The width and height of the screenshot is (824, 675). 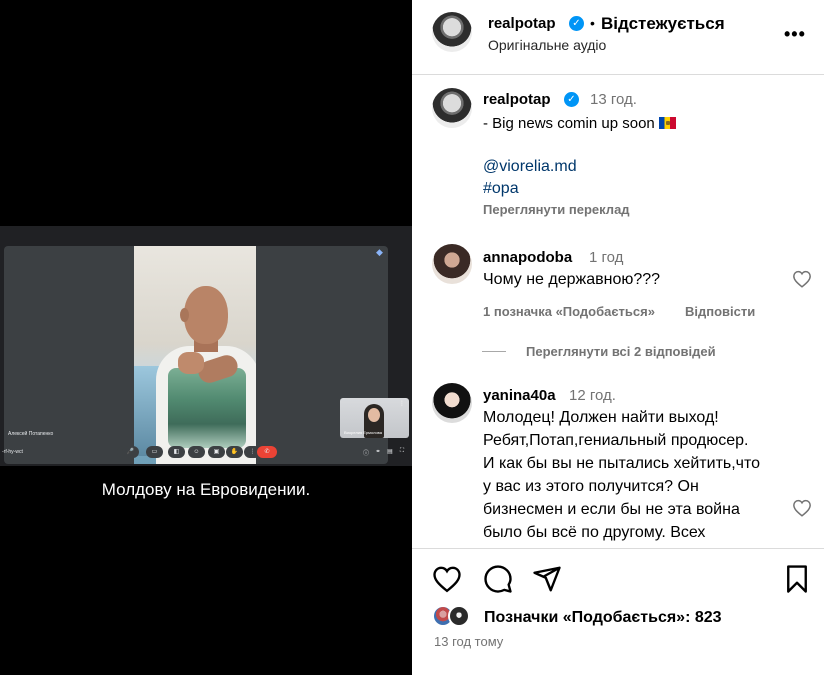 I want to click on call-toolbar: -rf-hy-wct ⋯ 🎤 ▭ ◧ ☺ ▣ ✋ ⋮ ✆ ⓘ ⚭ ▤ ⛶, so click(x=206, y=452).